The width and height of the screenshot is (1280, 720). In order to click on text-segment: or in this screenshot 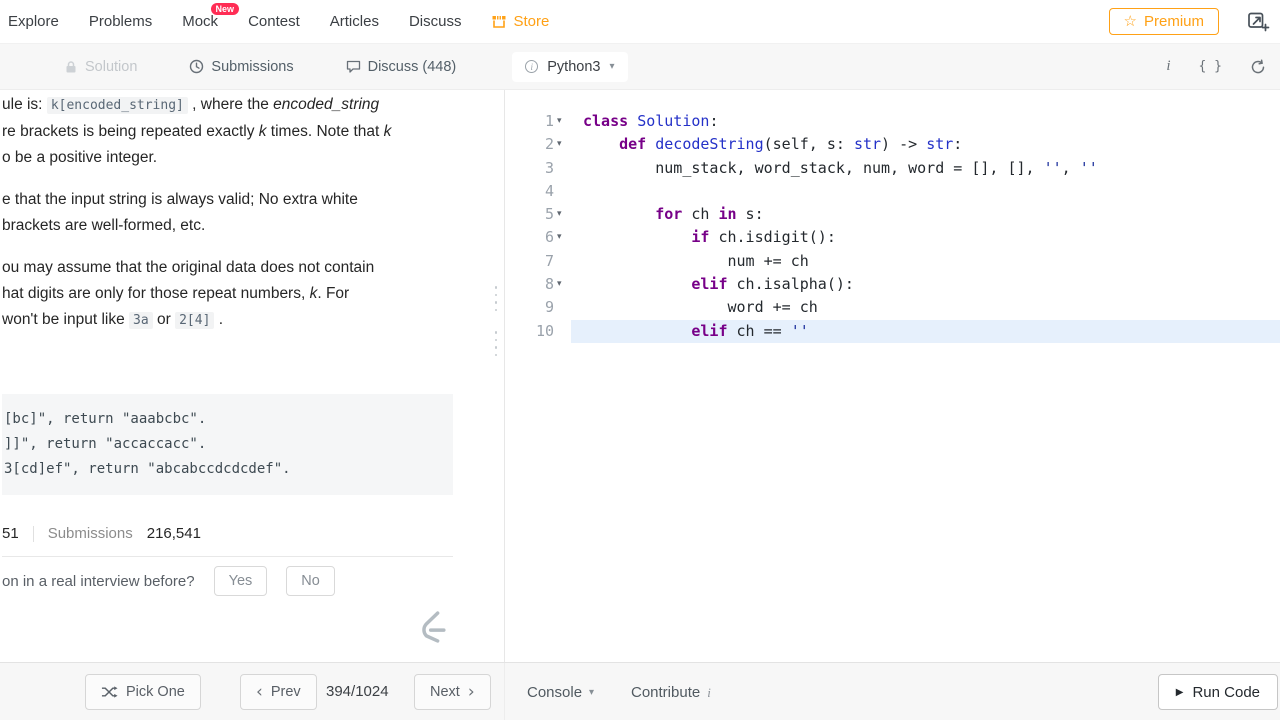, I will do `click(164, 319)`.